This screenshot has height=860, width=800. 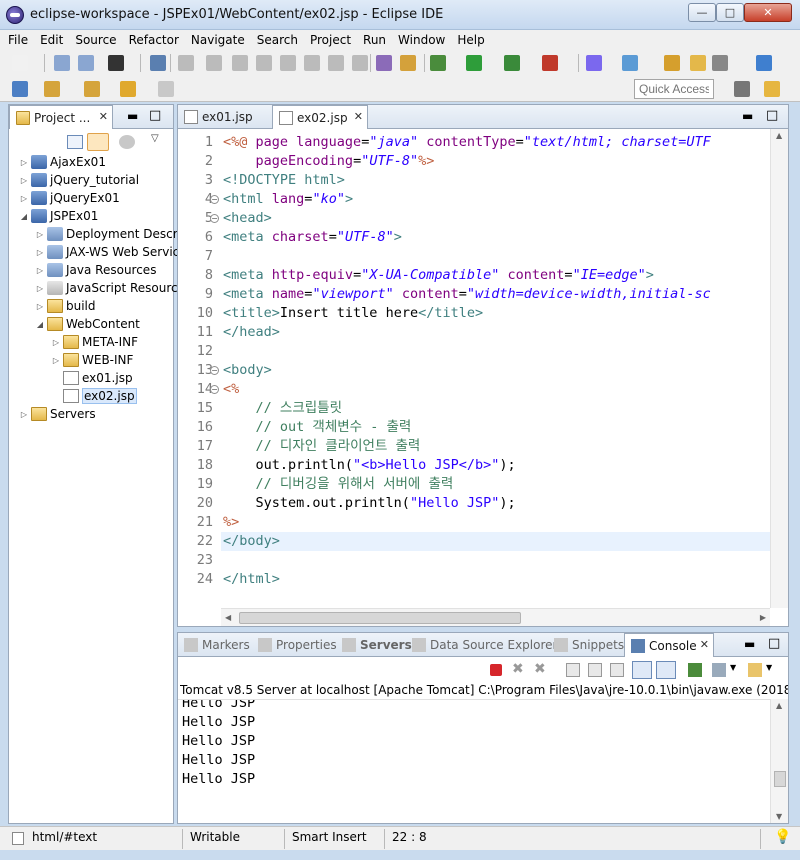 What do you see at coordinates (779, 368) in the screenshot?
I see `editor-vertical-scrollbar: ▲` at bounding box center [779, 368].